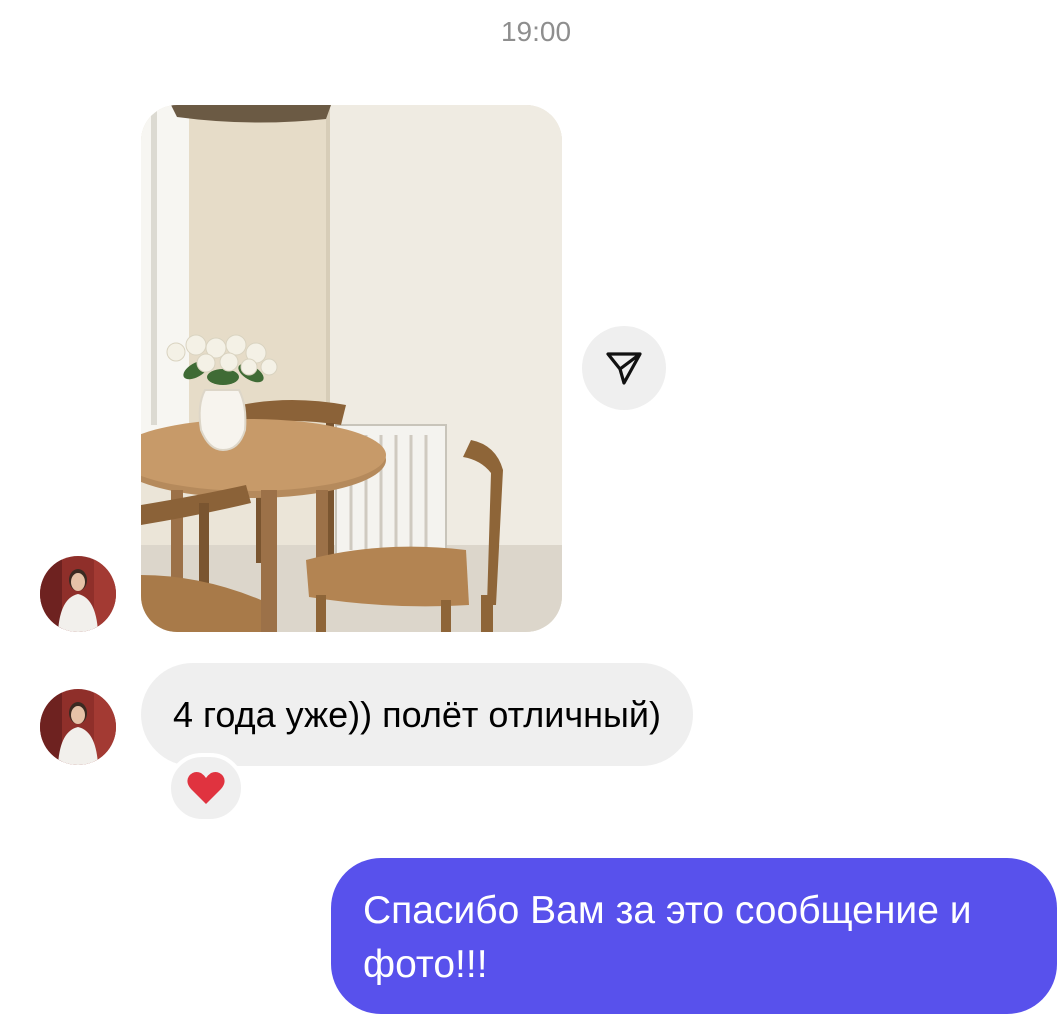 This screenshot has height=1020, width=1064. I want to click on incoming-message: 4 года уже)) полёт отличный), so click(417, 714).